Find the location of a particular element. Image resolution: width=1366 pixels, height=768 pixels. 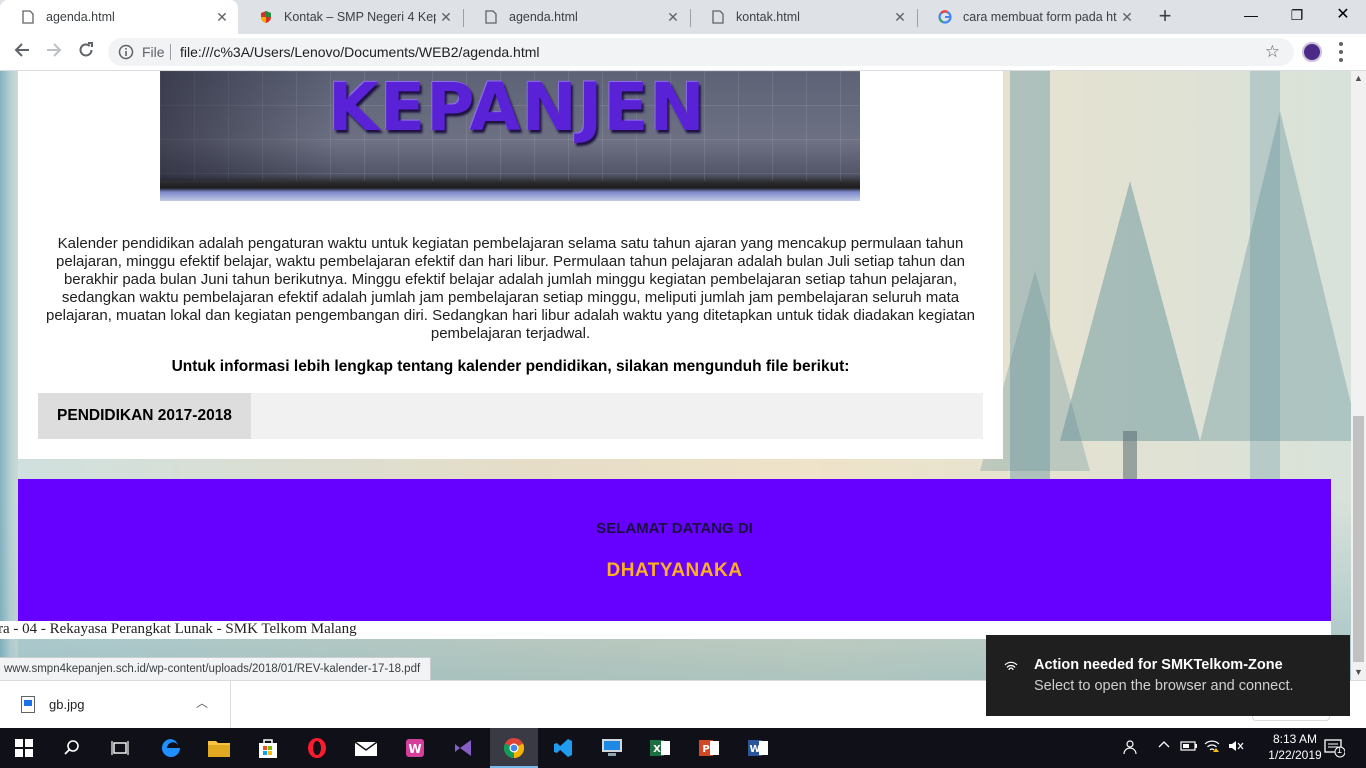

download-calendar-link: PENDIDIKAN 2017-2018 is located at coordinates (144, 416).